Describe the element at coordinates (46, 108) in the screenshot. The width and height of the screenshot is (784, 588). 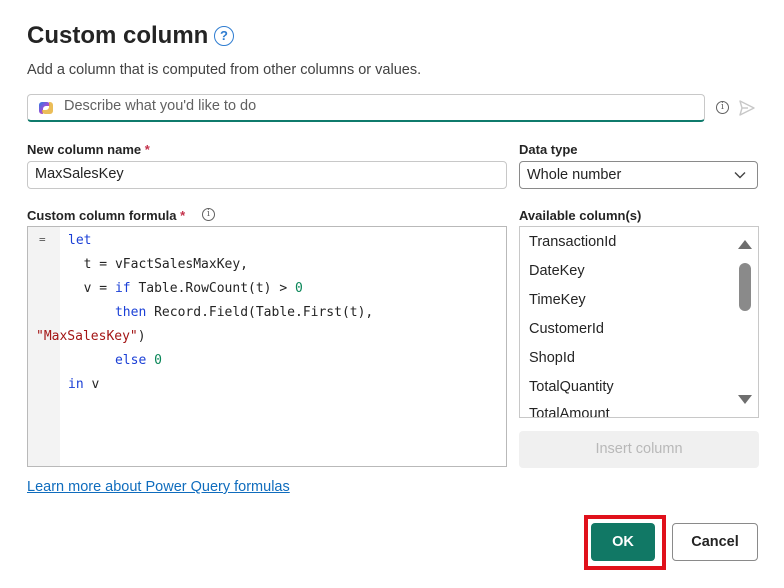
I see `copilot-icon` at that location.